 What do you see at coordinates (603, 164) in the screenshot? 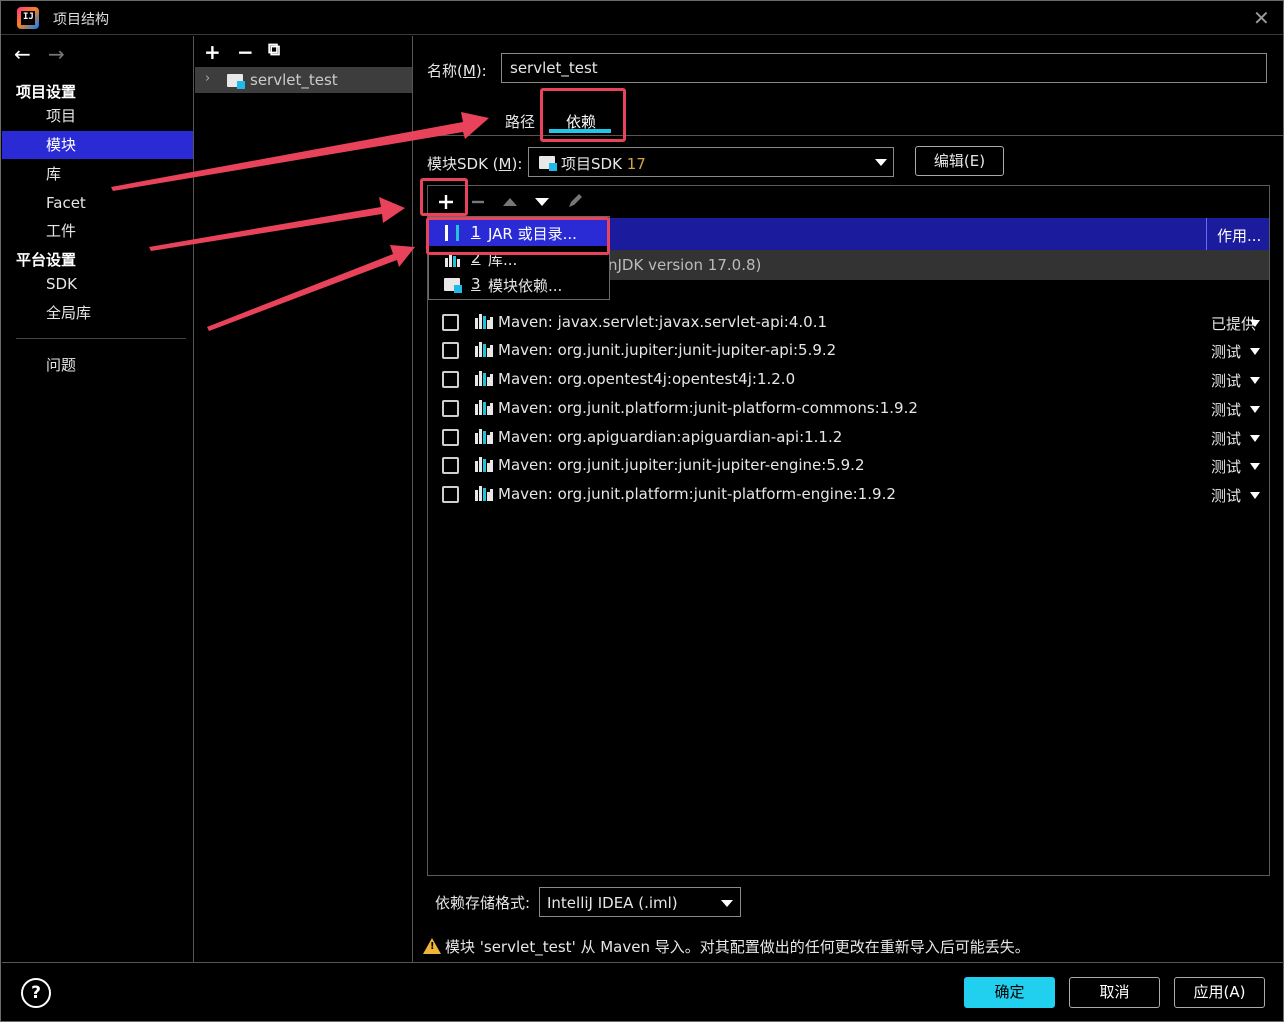
I see `sdk-selected-value: 项目SDK 17` at bounding box center [603, 164].